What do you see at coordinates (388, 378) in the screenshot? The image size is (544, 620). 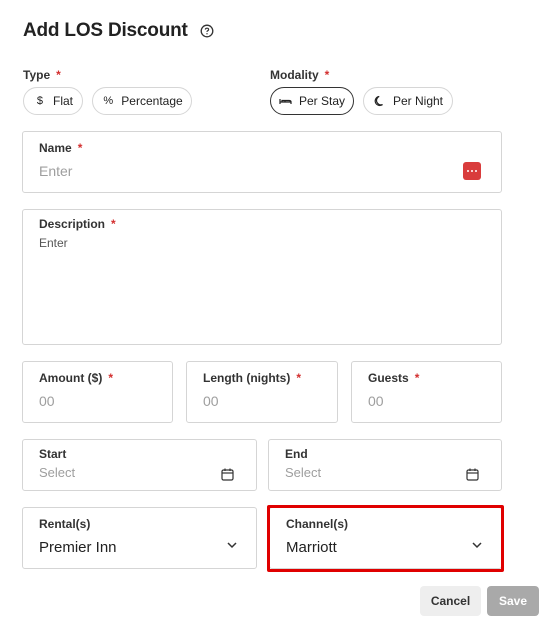 I see `guests-label-text: Guests` at bounding box center [388, 378].